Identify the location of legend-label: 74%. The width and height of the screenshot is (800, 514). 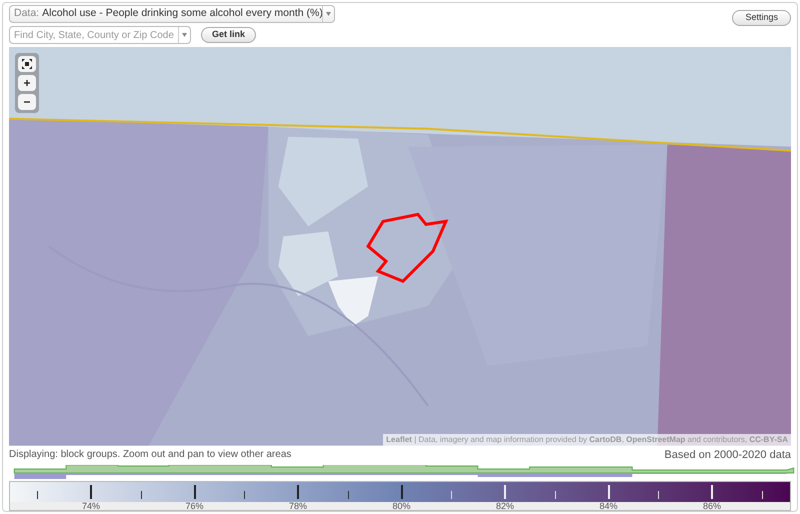
(91, 507).